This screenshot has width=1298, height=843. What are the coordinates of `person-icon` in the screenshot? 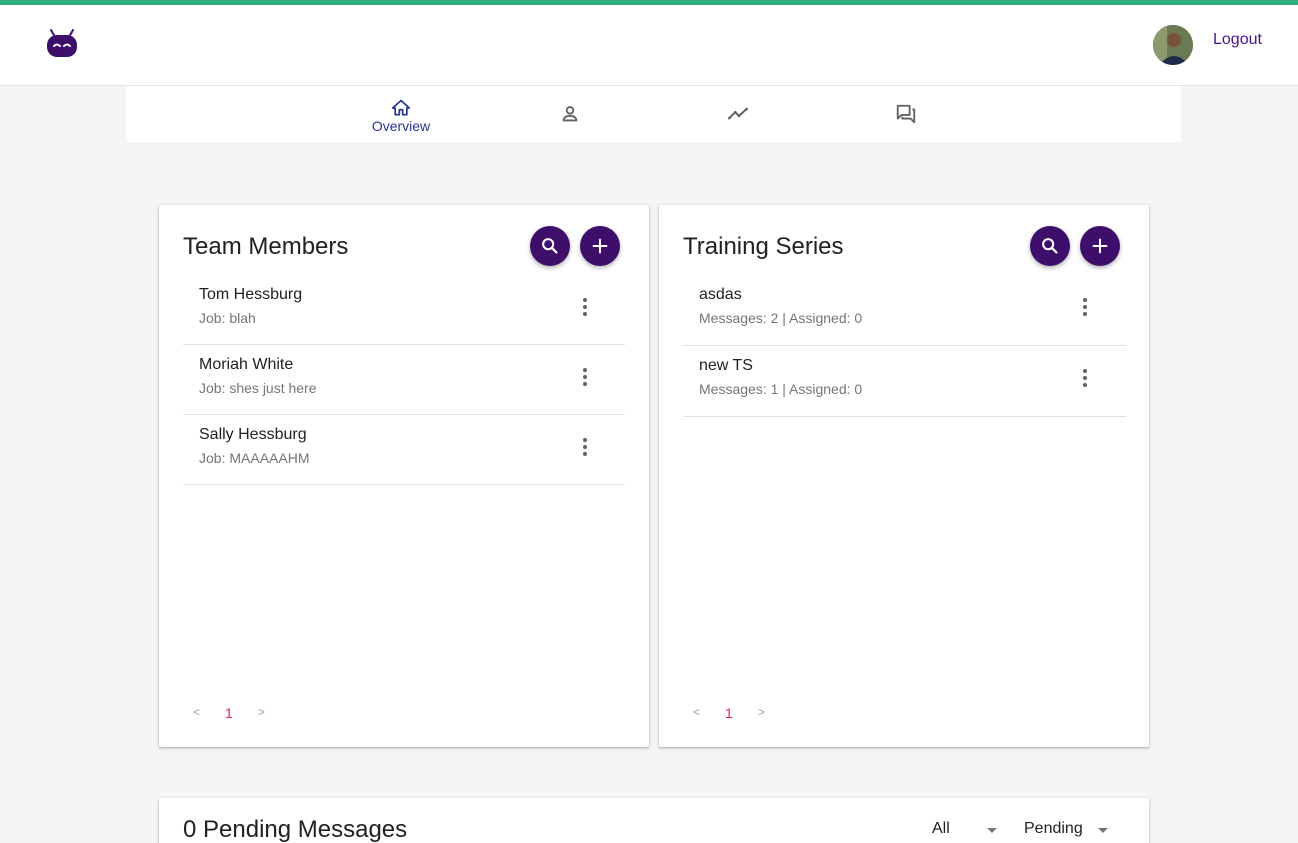 It's located at (570, 114).